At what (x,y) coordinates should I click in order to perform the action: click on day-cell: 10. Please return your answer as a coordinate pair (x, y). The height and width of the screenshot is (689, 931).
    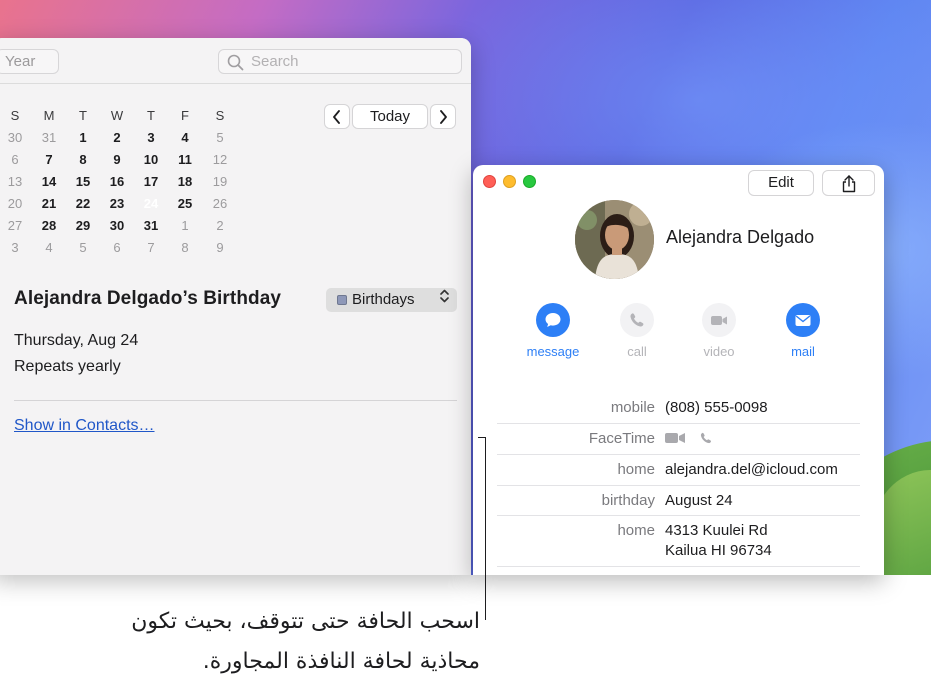
    Looking at the image, I should click on (151, 160).